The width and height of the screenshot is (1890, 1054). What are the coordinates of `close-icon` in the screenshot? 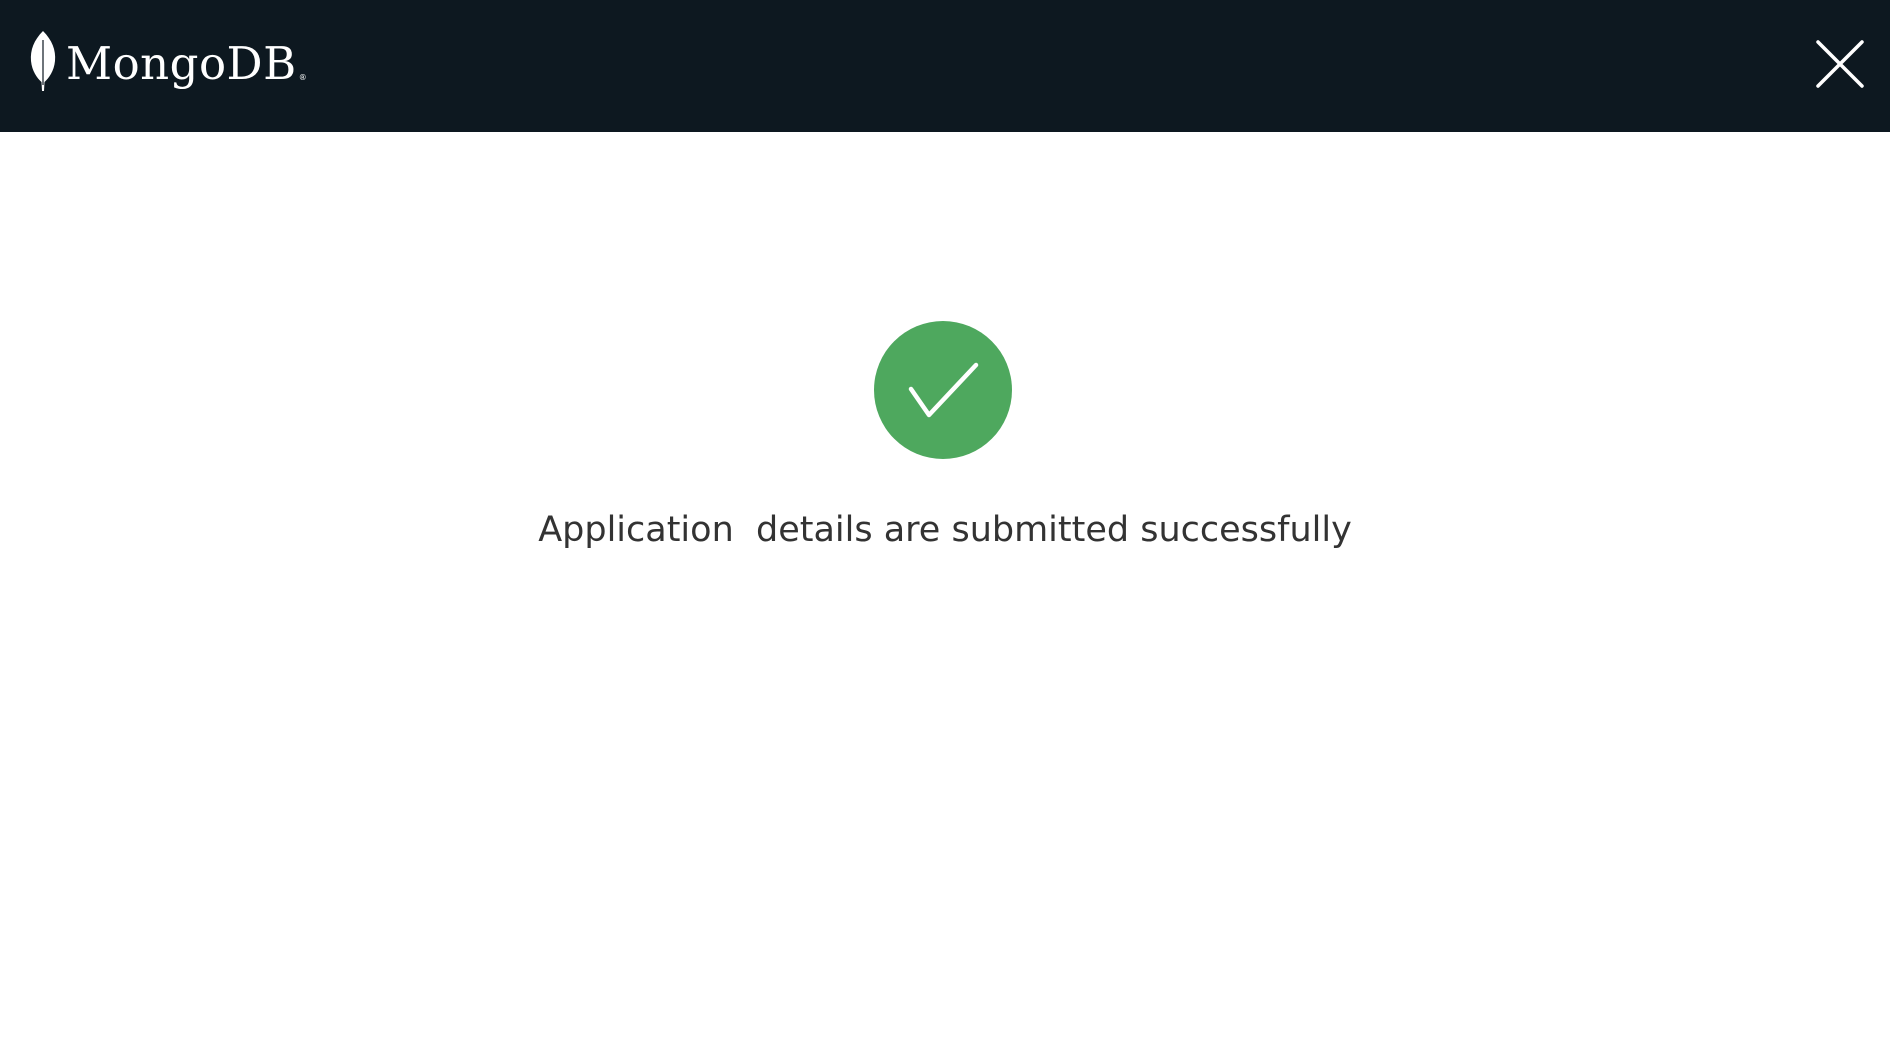 It's located at (1840, 64).